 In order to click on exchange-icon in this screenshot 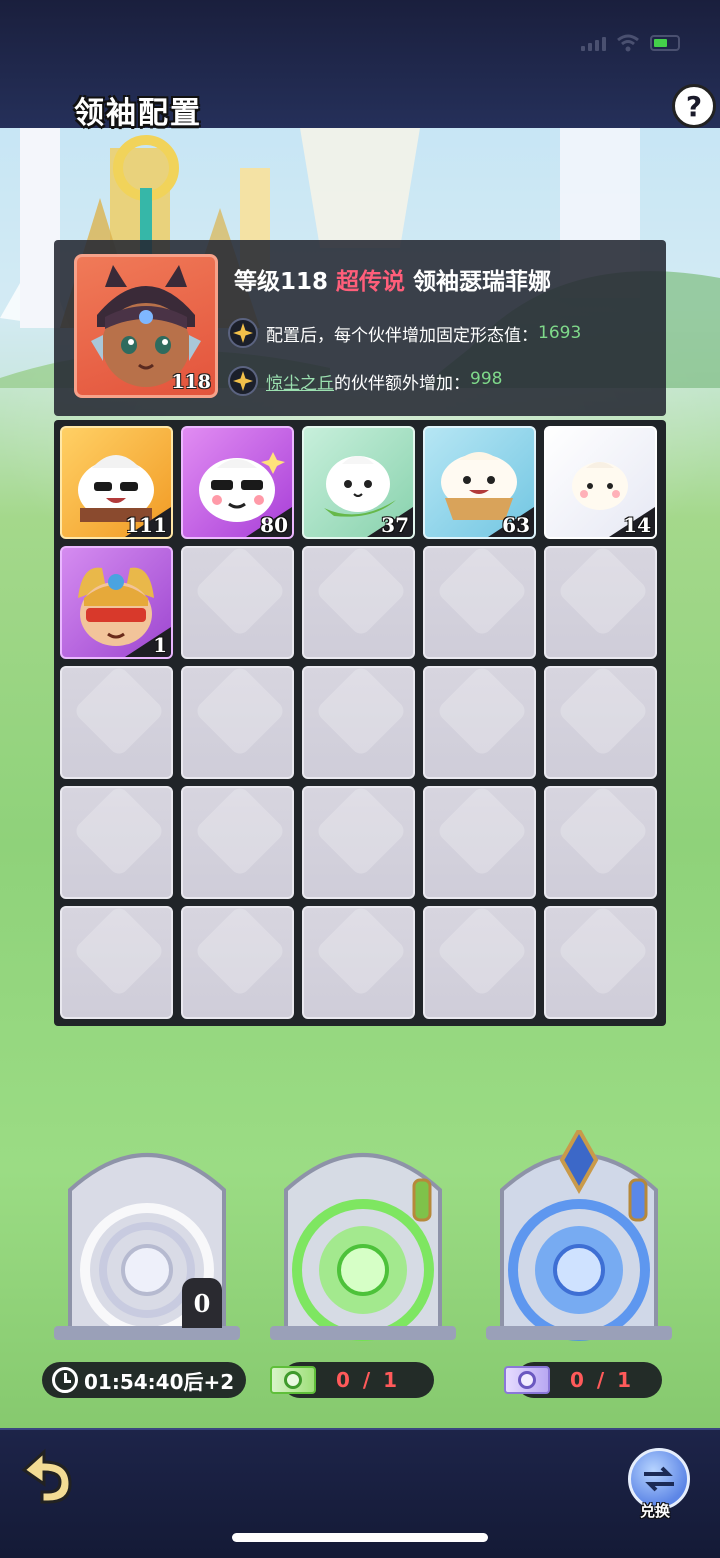, I will do `click(659, 1479)`.